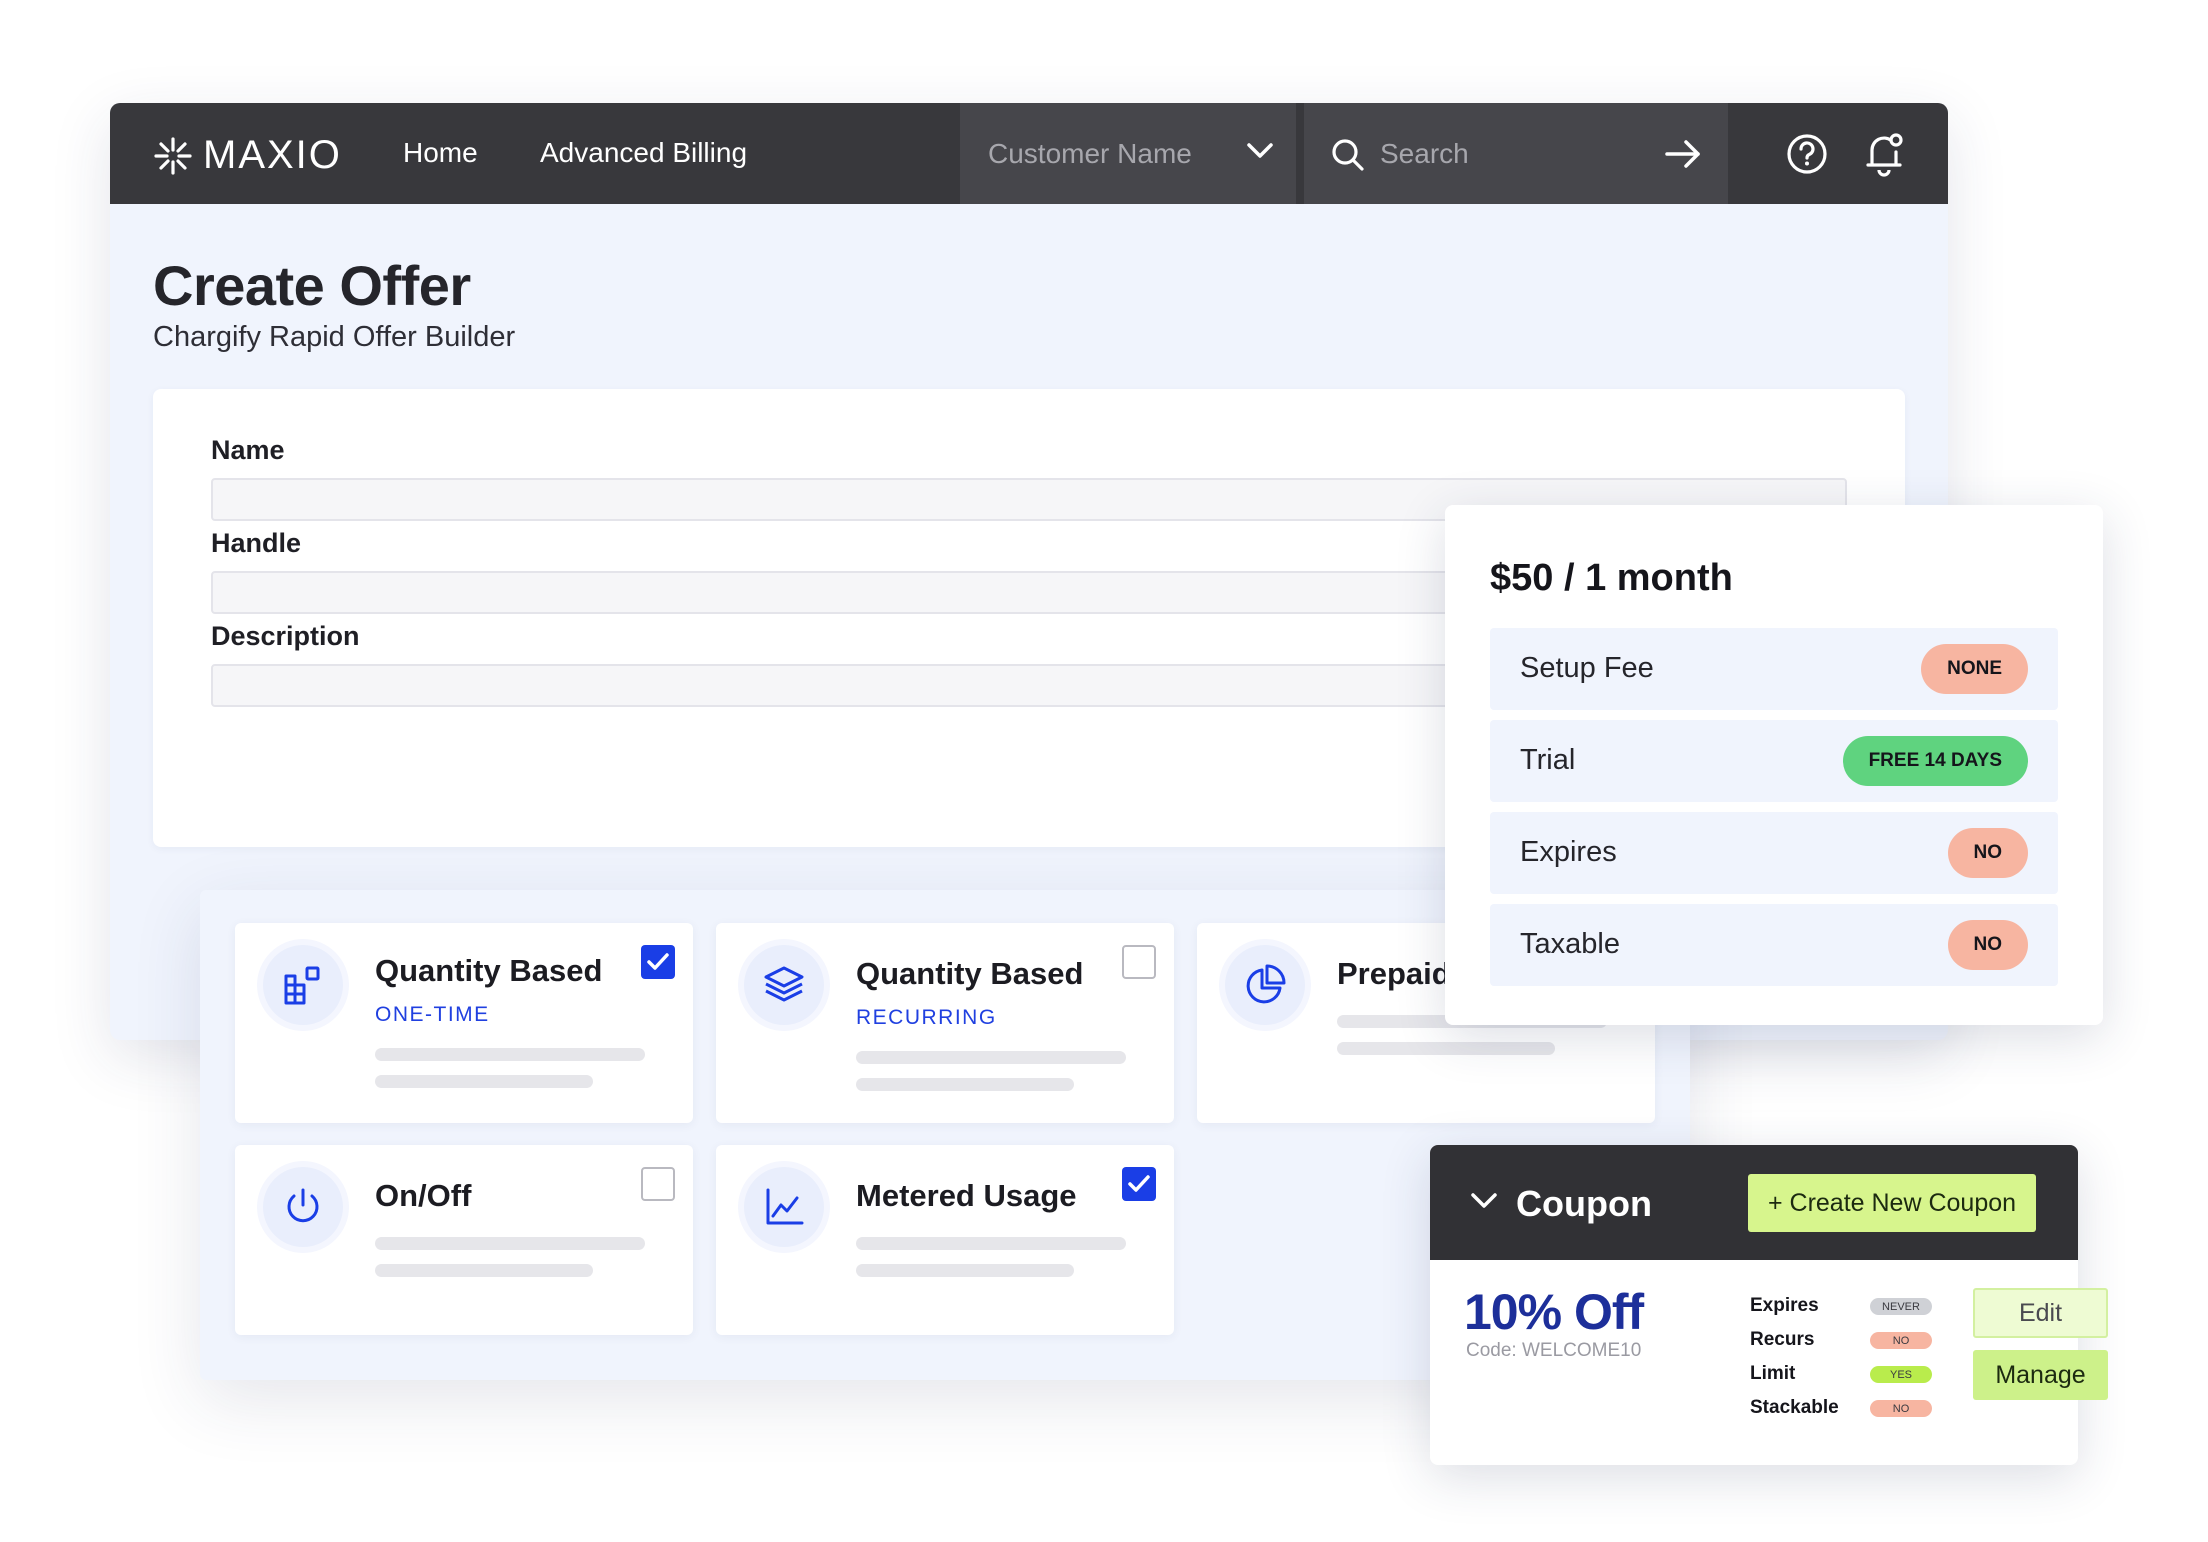  What do you see at coordinates (1568, 852) in the screenshot?
I see `price-row-label: Expires` at bounding box center [1568, 852].